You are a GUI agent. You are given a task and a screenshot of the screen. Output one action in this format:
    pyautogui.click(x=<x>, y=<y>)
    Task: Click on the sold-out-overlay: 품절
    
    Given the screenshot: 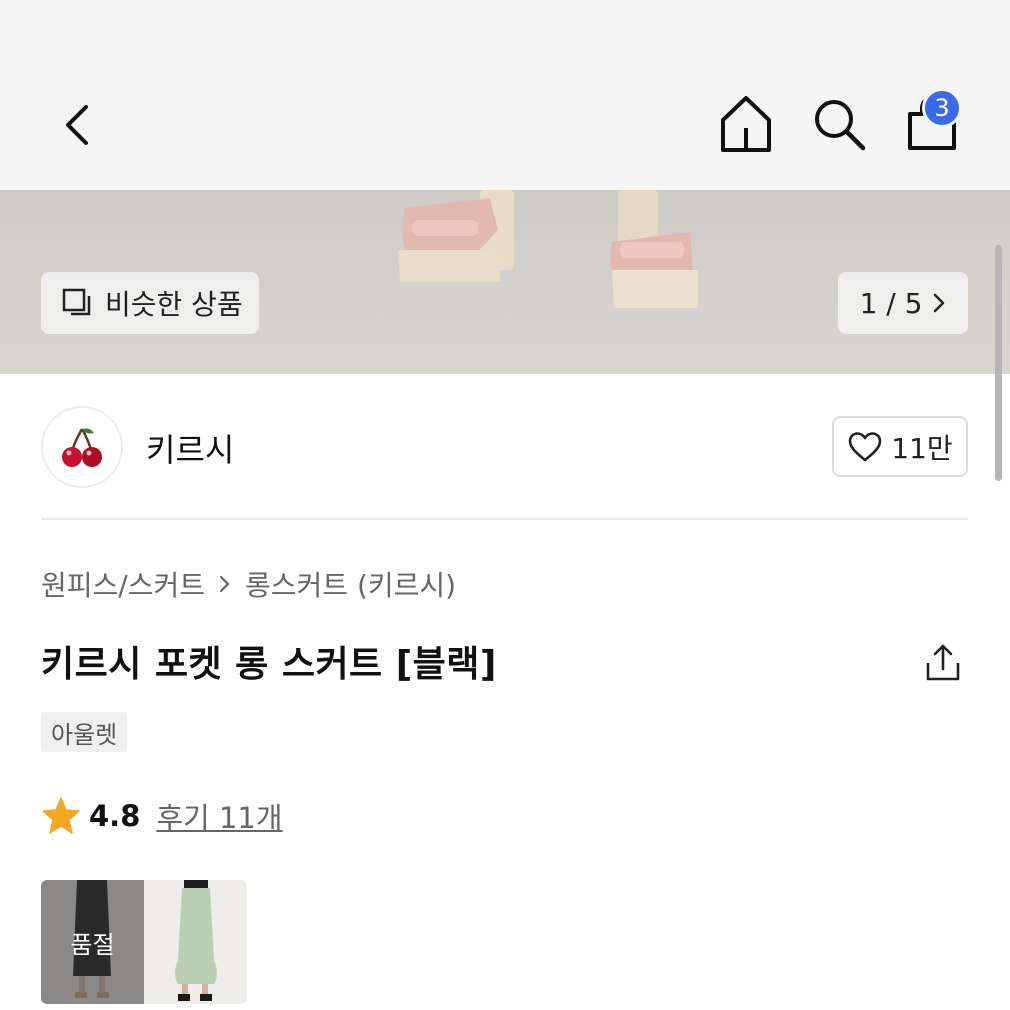 What is the action you would take?
    pyautogui.click(x=92, y=942)
    